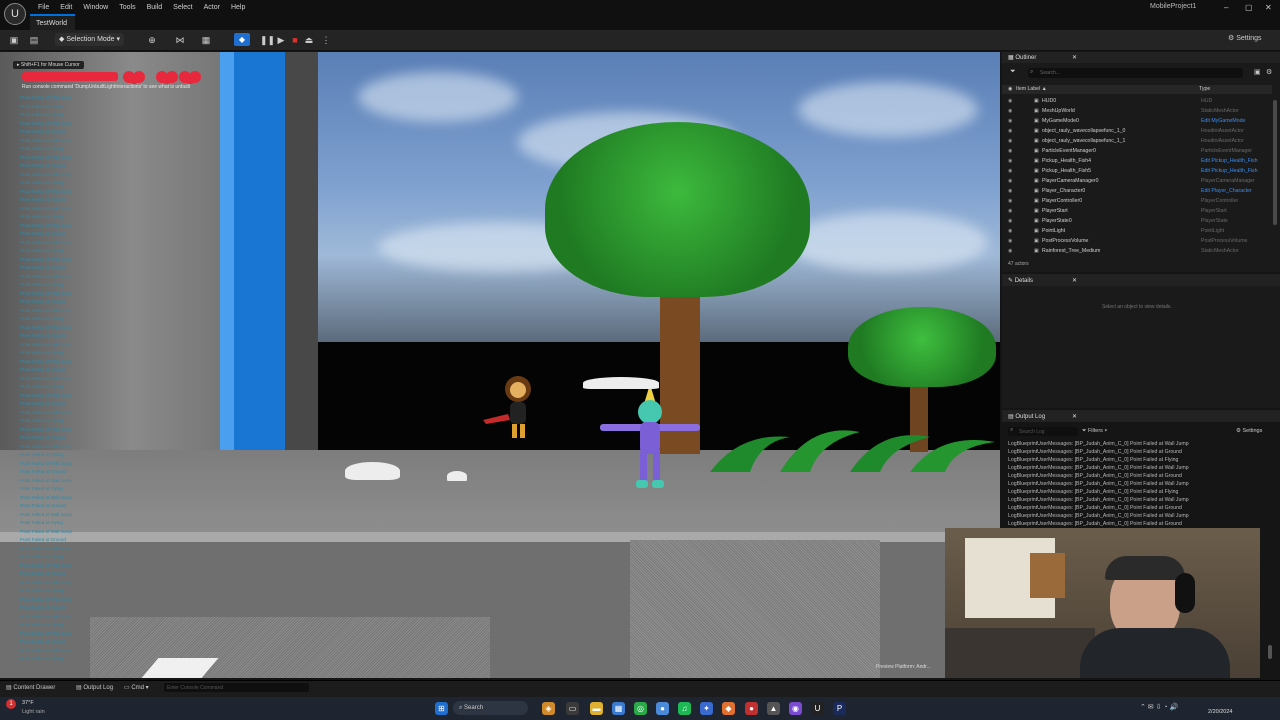 The image size is (1280, 720). What do you see at coordinates (66, 6) in the screenshot?
I see `menu-item-edit: Edit` at bounding box center [66, 6].